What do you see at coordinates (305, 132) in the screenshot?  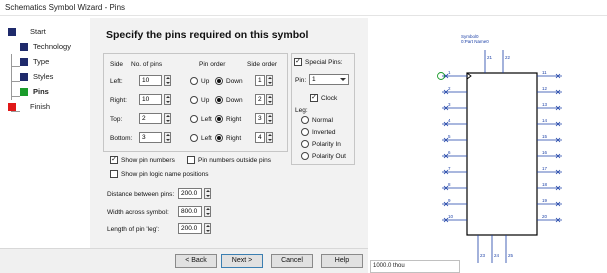 I see `leg-inverted-radio` at bounding box center [305, 132].